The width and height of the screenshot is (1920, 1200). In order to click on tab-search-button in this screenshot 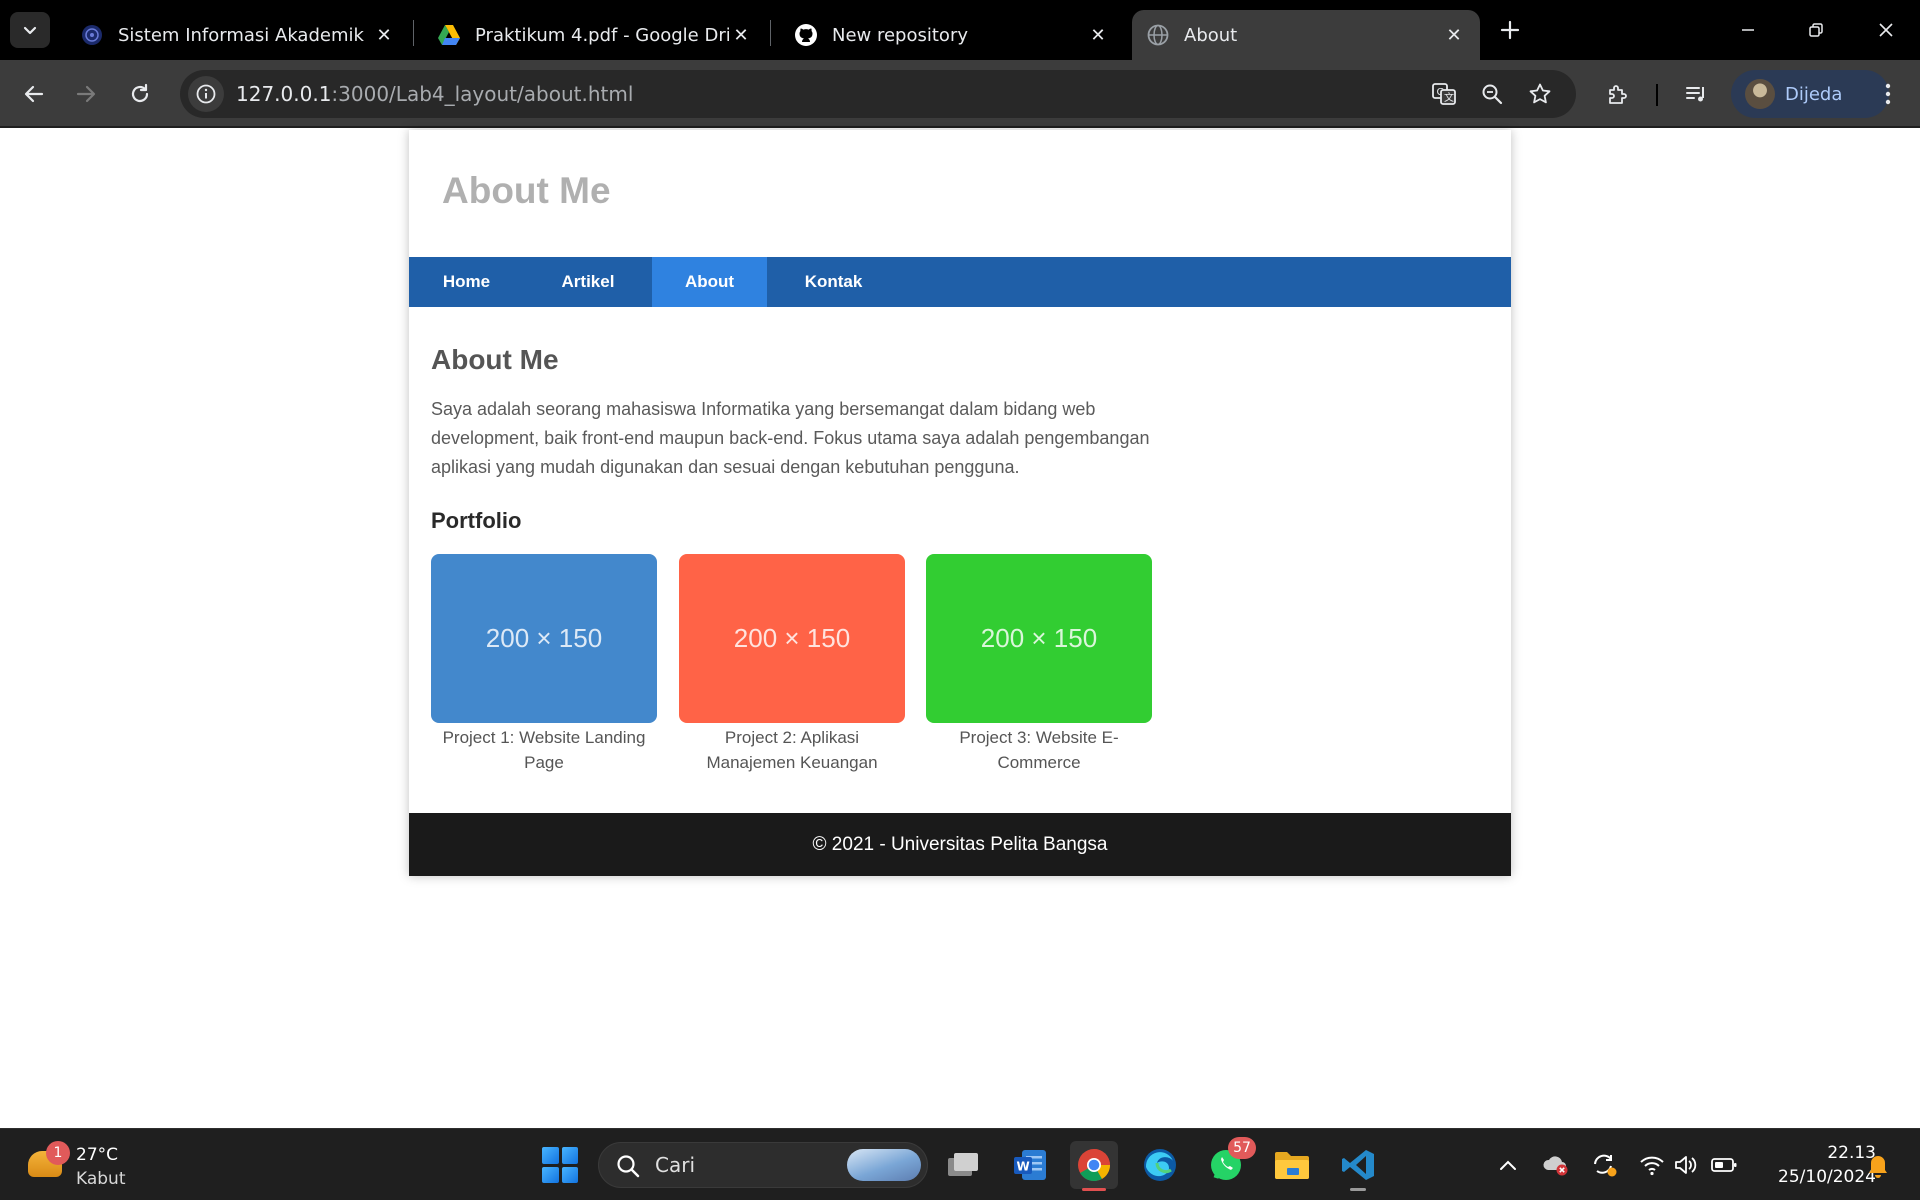, I will do `click(30, 30)`.